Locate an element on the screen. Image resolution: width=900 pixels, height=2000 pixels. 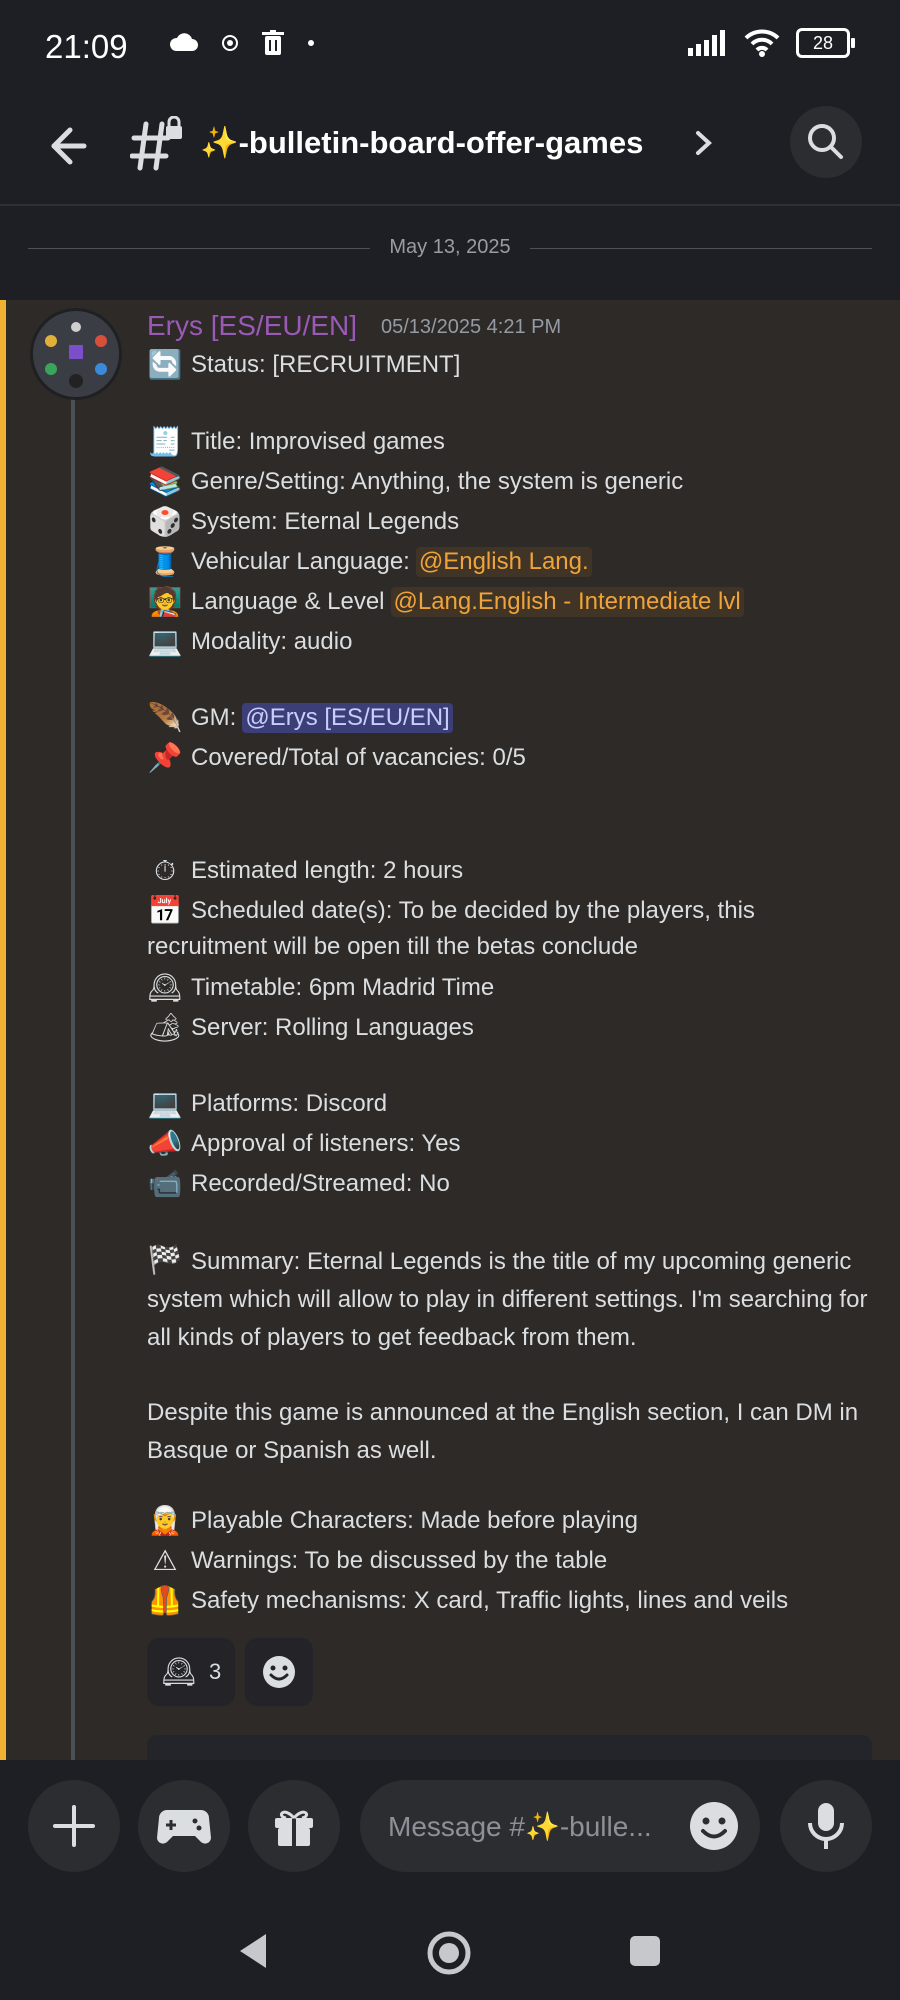
dot-icon is located at coordinates (311, 43).